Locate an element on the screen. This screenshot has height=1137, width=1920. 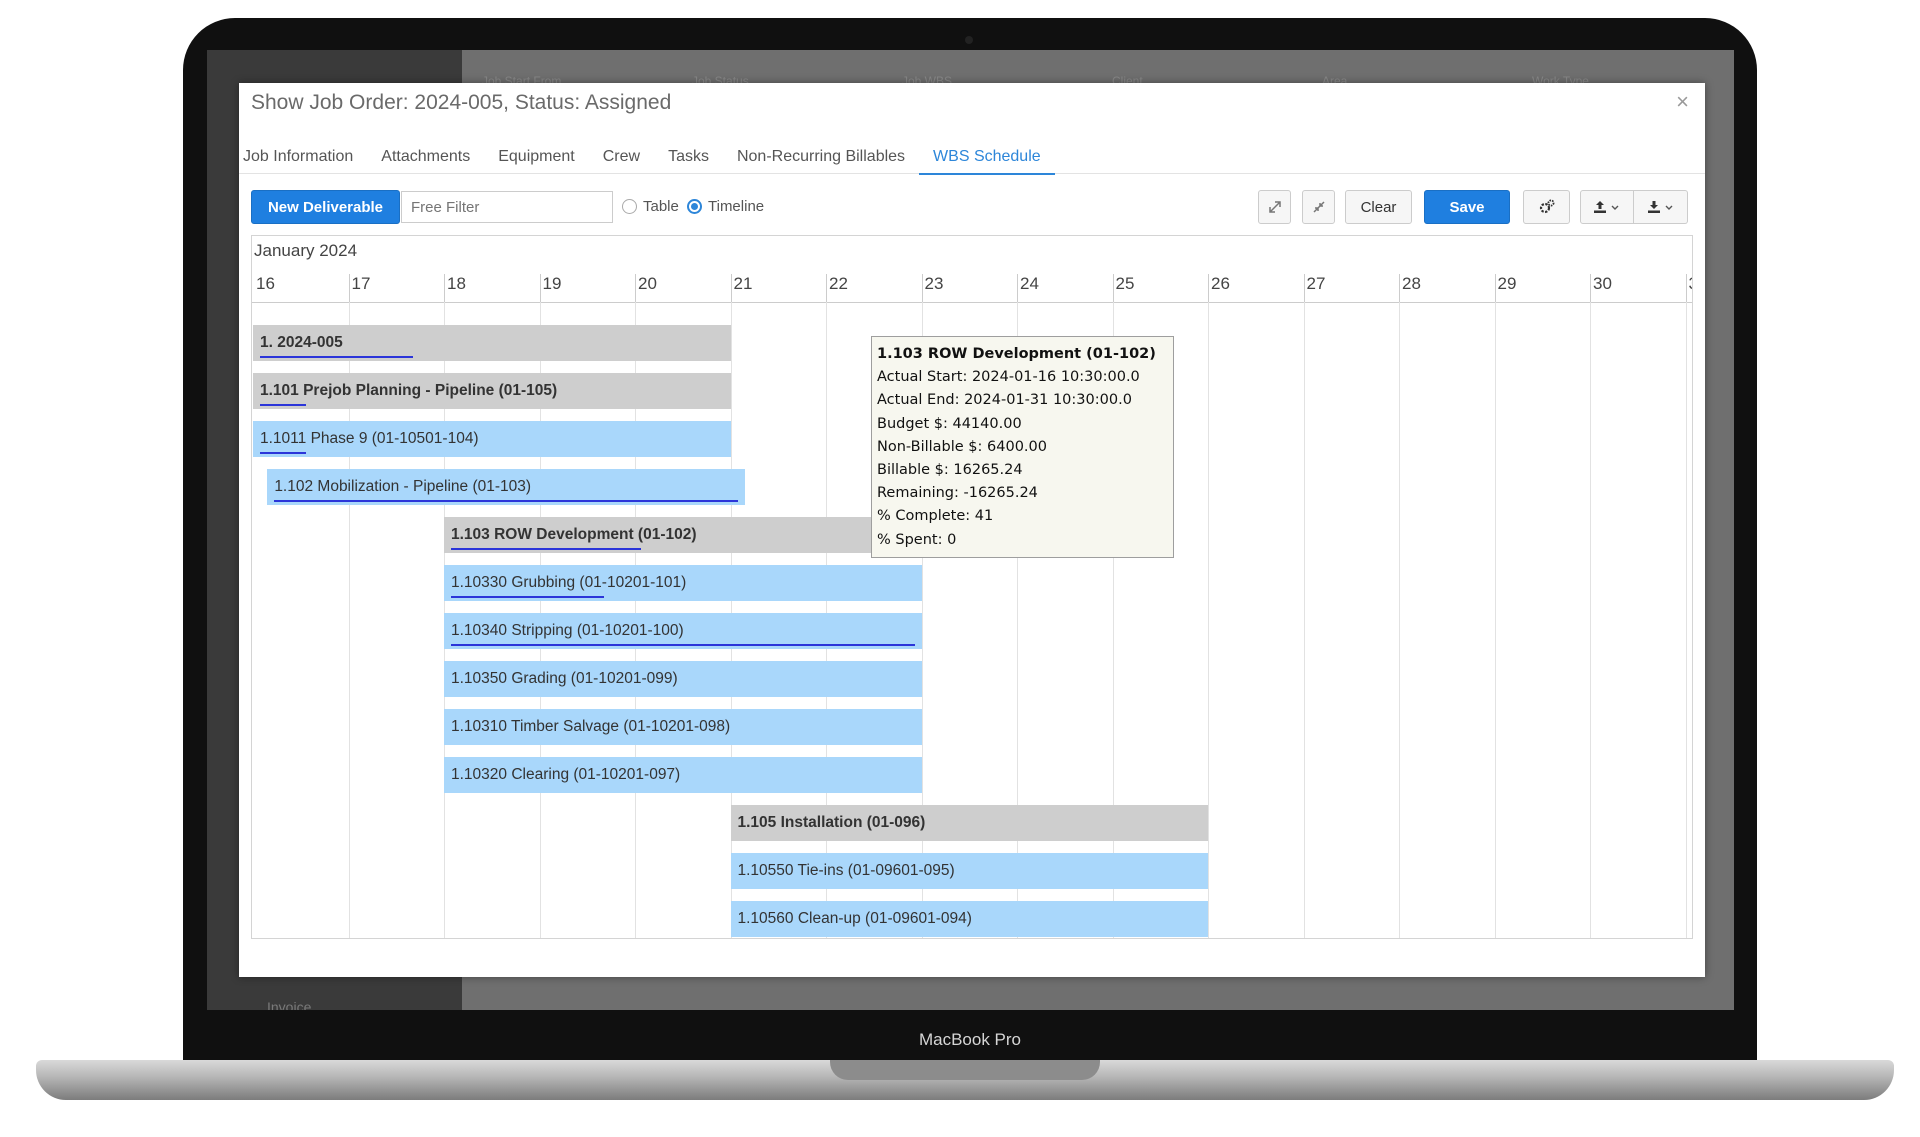
radio-circle is located at coordinates (629, 206).